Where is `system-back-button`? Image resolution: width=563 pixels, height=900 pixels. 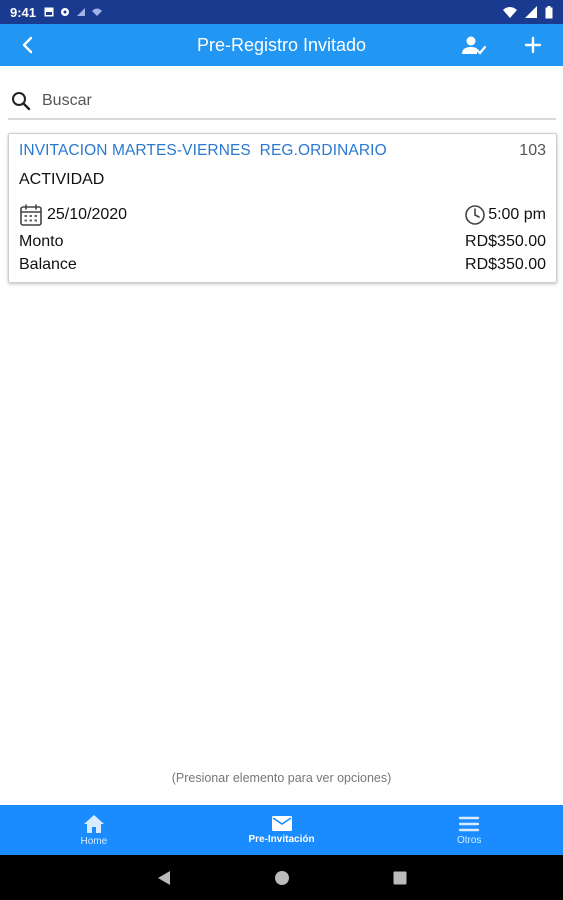 system-back-button is located at coordinates (164, 878).